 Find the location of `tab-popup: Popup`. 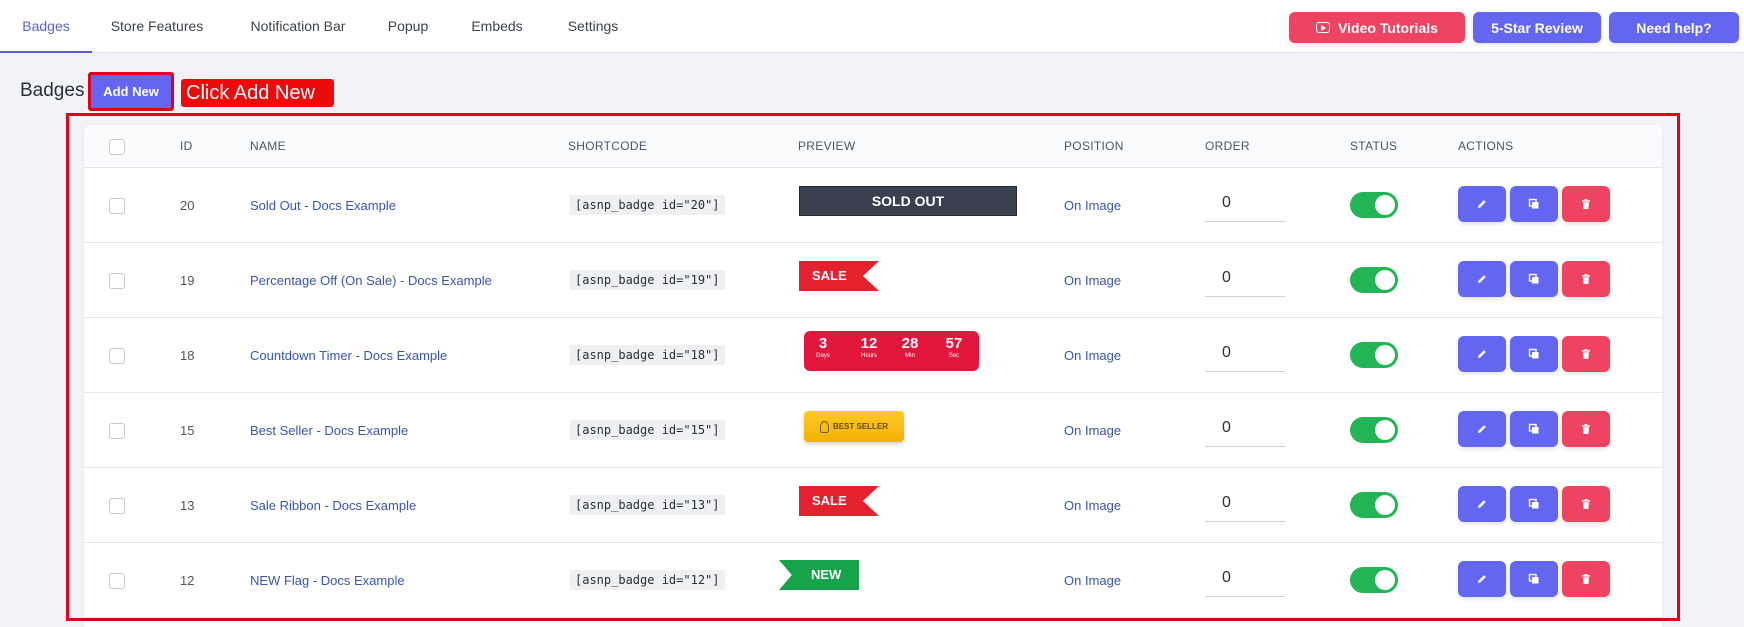

tab-popup: Popup is located at coordinates (408, 26).